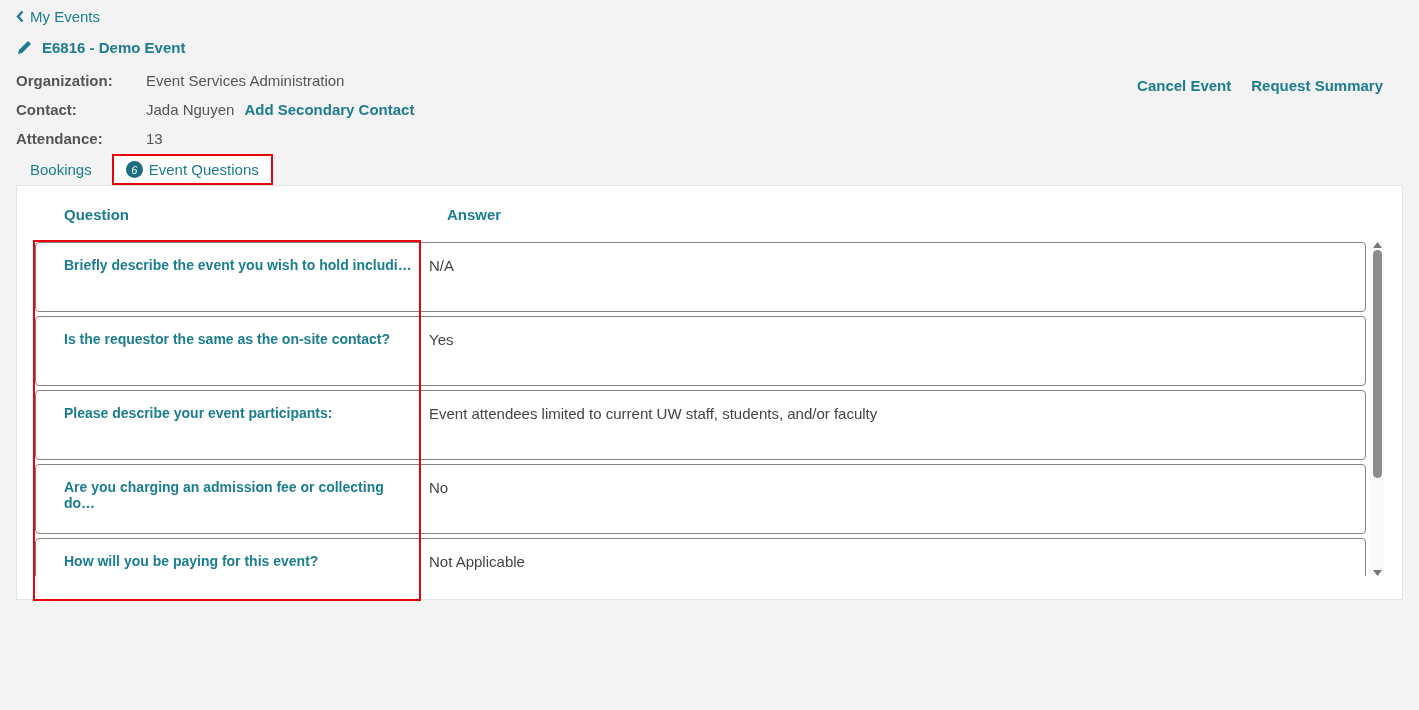  What do you see at coordinates (1377, 573) in the screenshot?
I see `scroll-down-icon` at bounding box center [1377, 573].